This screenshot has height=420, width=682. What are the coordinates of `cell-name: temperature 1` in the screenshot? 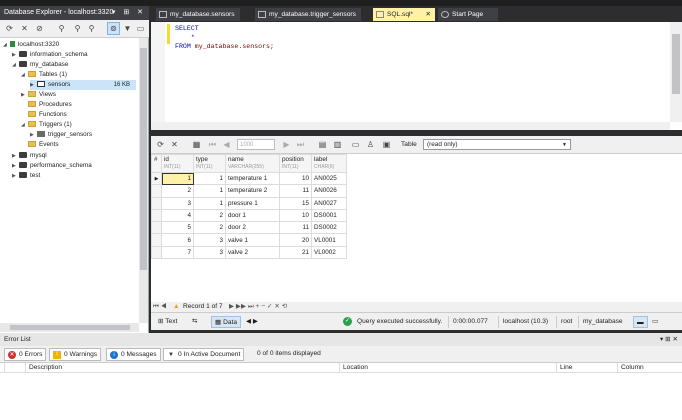 It's located at (252, 178).